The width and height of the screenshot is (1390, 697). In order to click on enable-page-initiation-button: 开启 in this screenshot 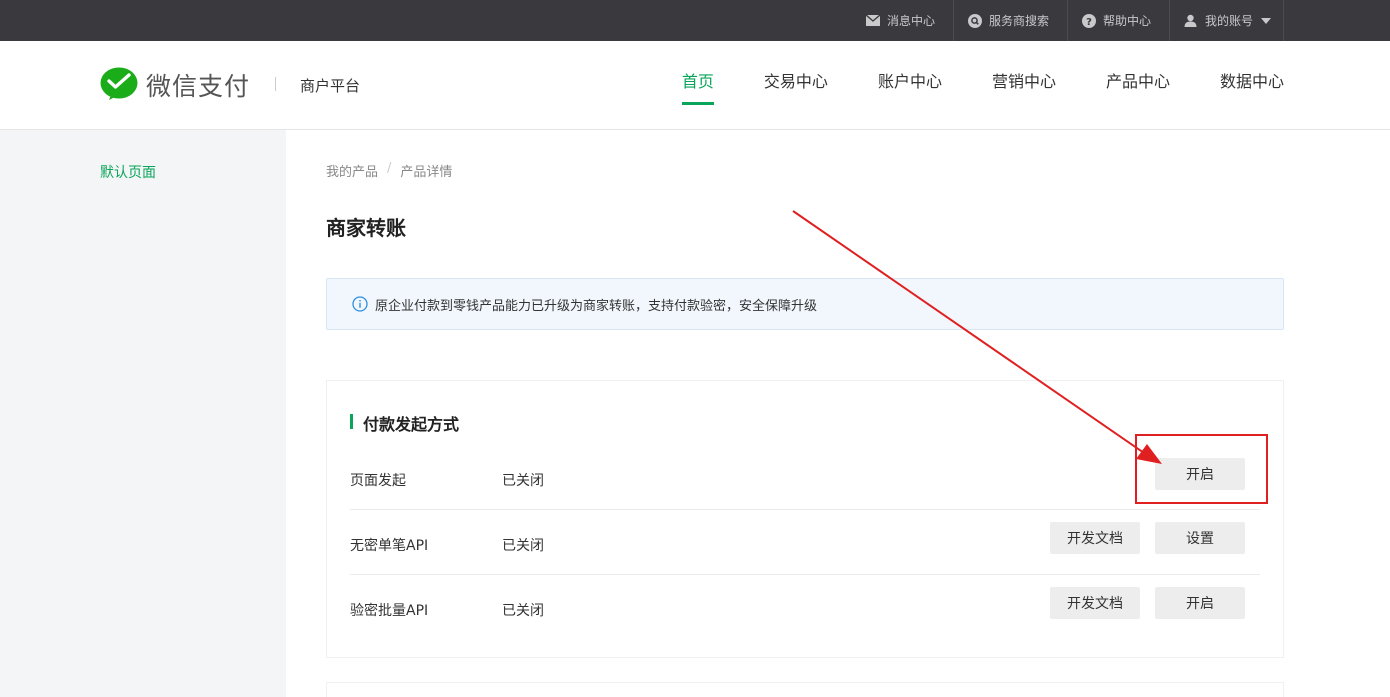, I will do `click(1200, 474)`.